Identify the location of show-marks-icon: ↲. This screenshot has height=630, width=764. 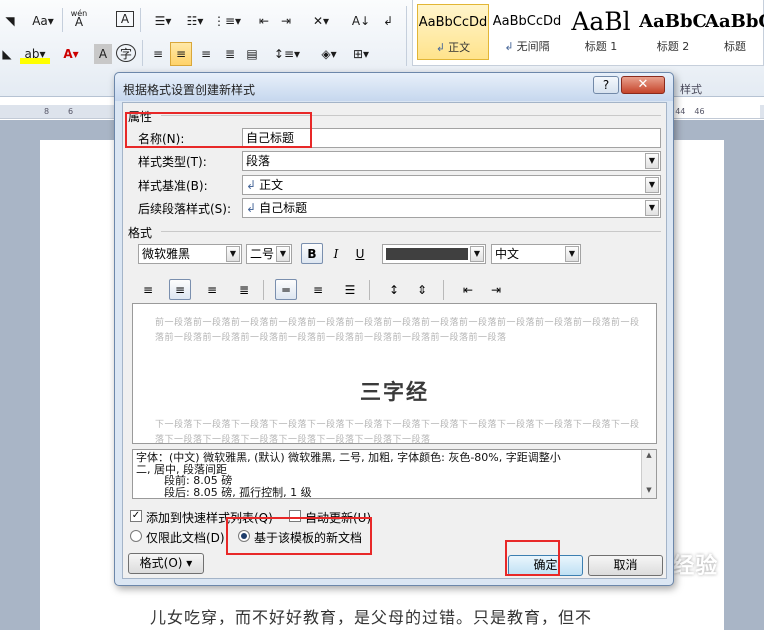
(388, 21).